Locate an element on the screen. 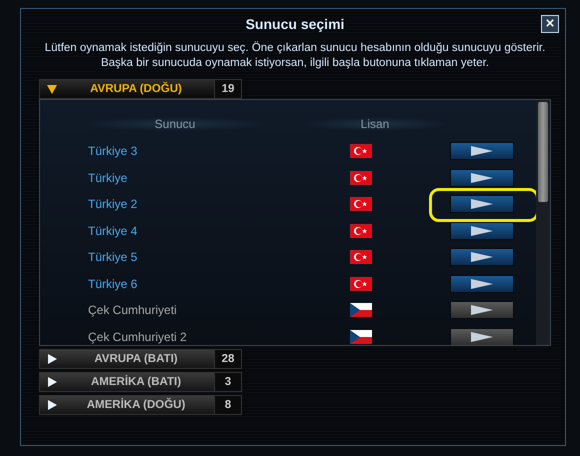 The height and width of the screenshot is (456, 580). server-name: Türkiye 2 is located at coordinates (112, 204).